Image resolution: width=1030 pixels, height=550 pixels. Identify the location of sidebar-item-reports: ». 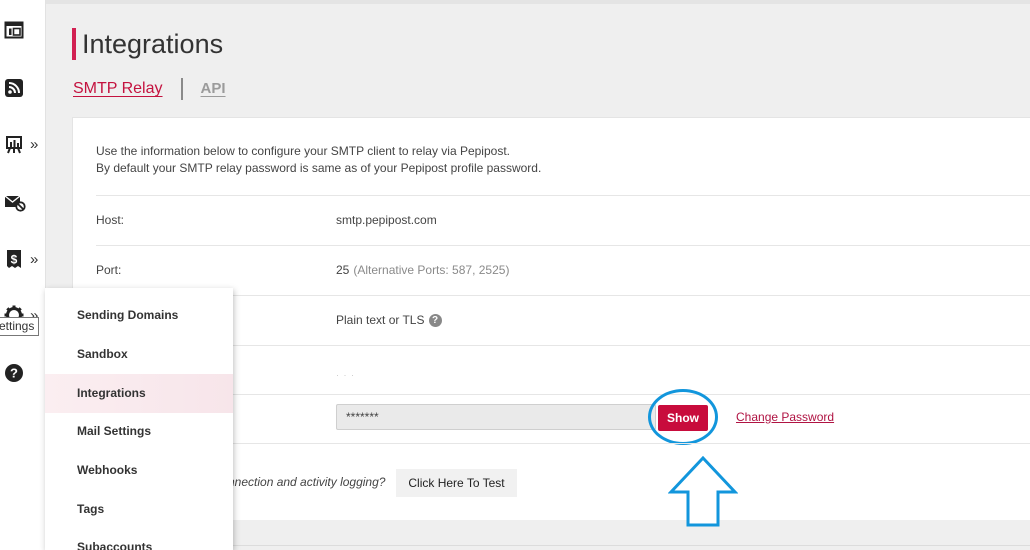
(23, 144).